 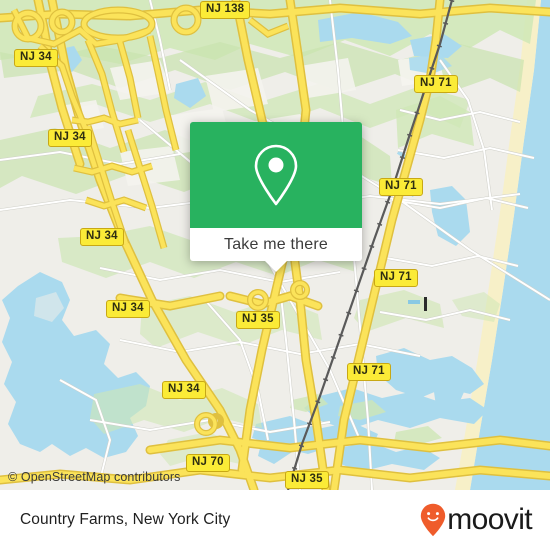 I want to click on callout-action-panel: Take me there, so click(x=276, y=250).